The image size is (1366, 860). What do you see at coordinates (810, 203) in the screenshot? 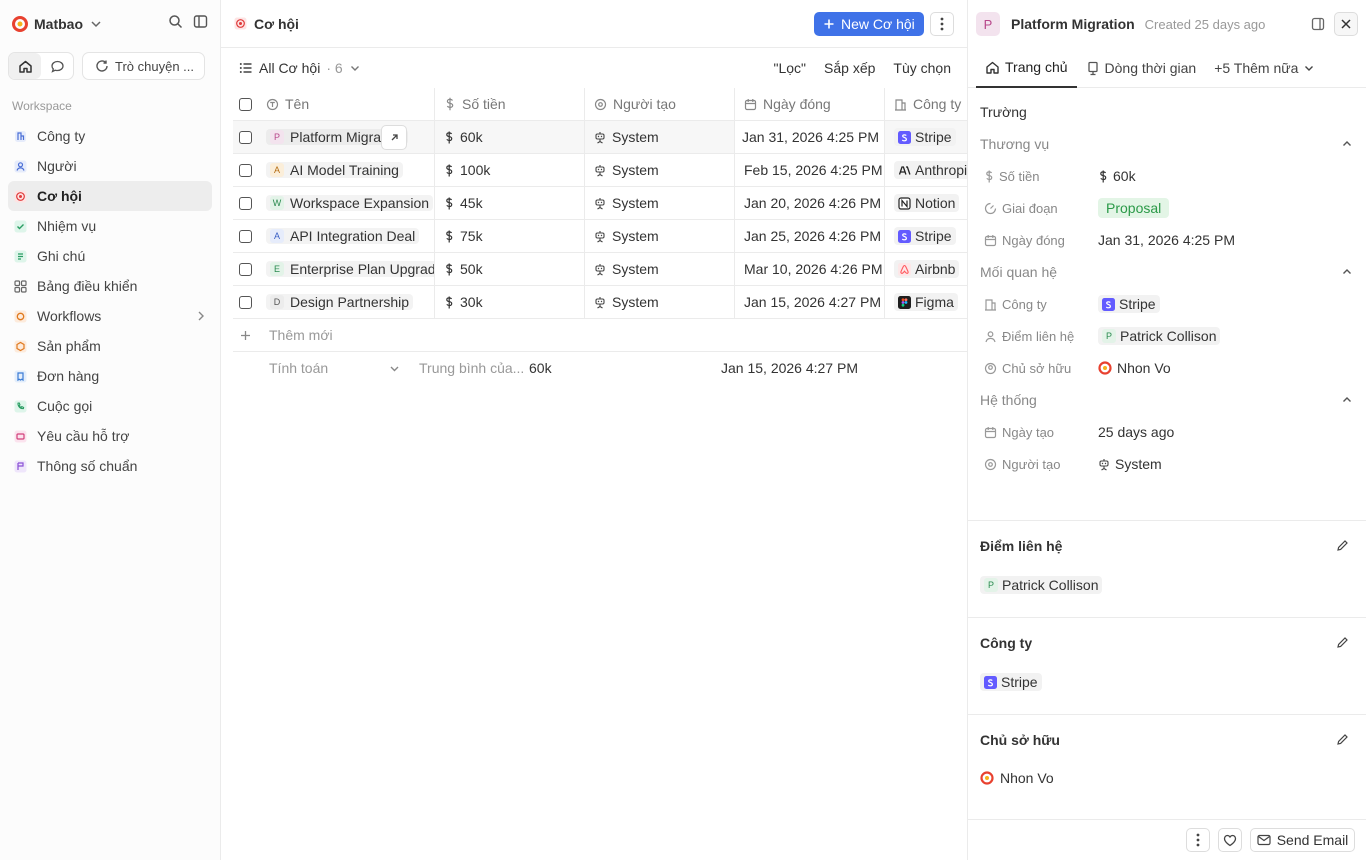
I see `close-date-cell: Jan 20, 2026 4:26 PM` at bounding box center [810, 203].